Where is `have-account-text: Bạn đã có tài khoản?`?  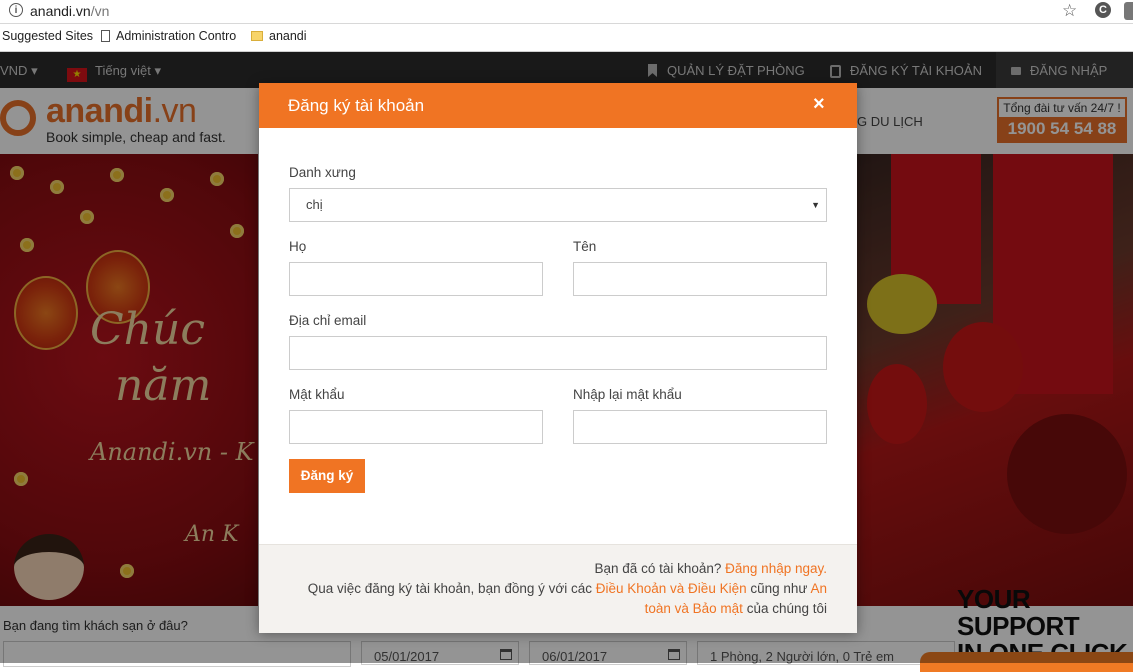 have-account-text: Bạn đã có tài khoản? is located at coordinates (658, 568).